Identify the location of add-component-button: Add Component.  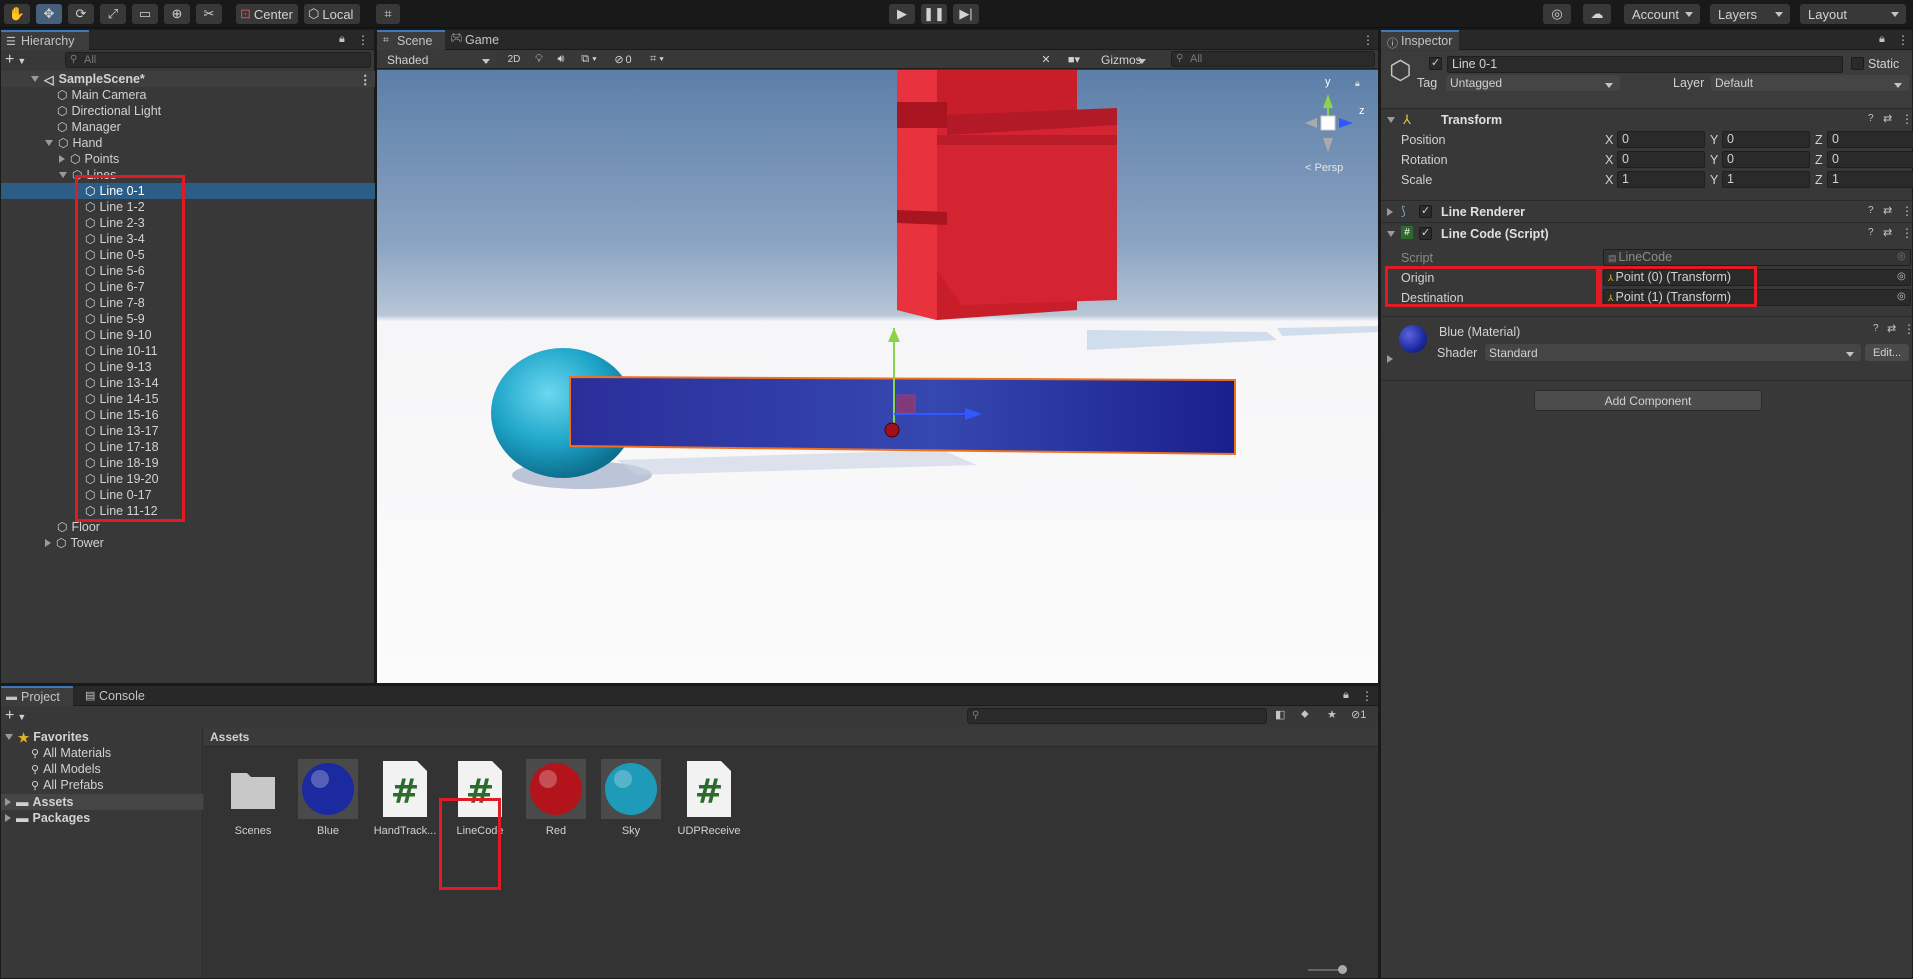
(1648, 400).